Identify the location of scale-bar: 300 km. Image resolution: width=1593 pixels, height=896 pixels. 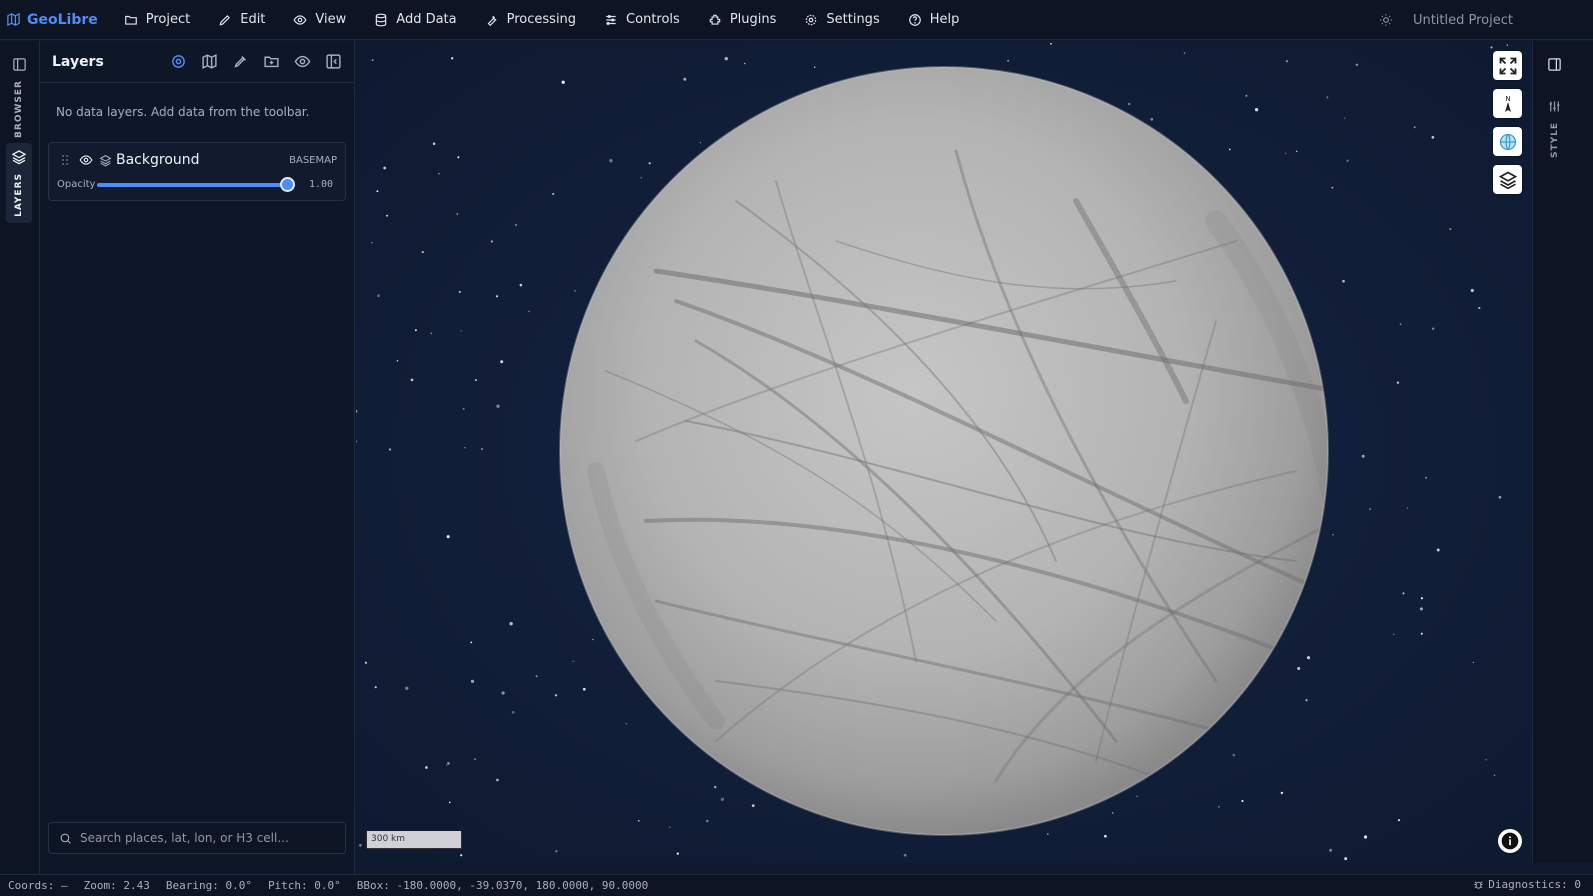
(414, 840).